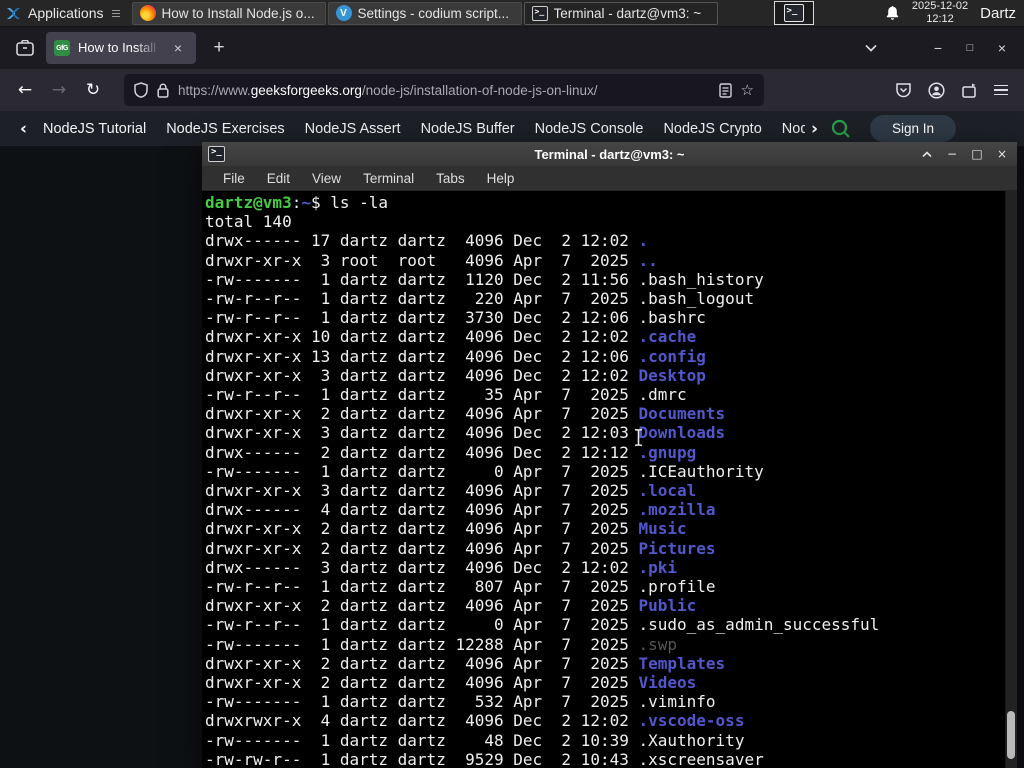 Image resolution: width=1024 pixels, height=768 pixels. Describe the element at coordinates (501, 178) in the screenshot. I see `terminal-menu-help: Help` at that location.